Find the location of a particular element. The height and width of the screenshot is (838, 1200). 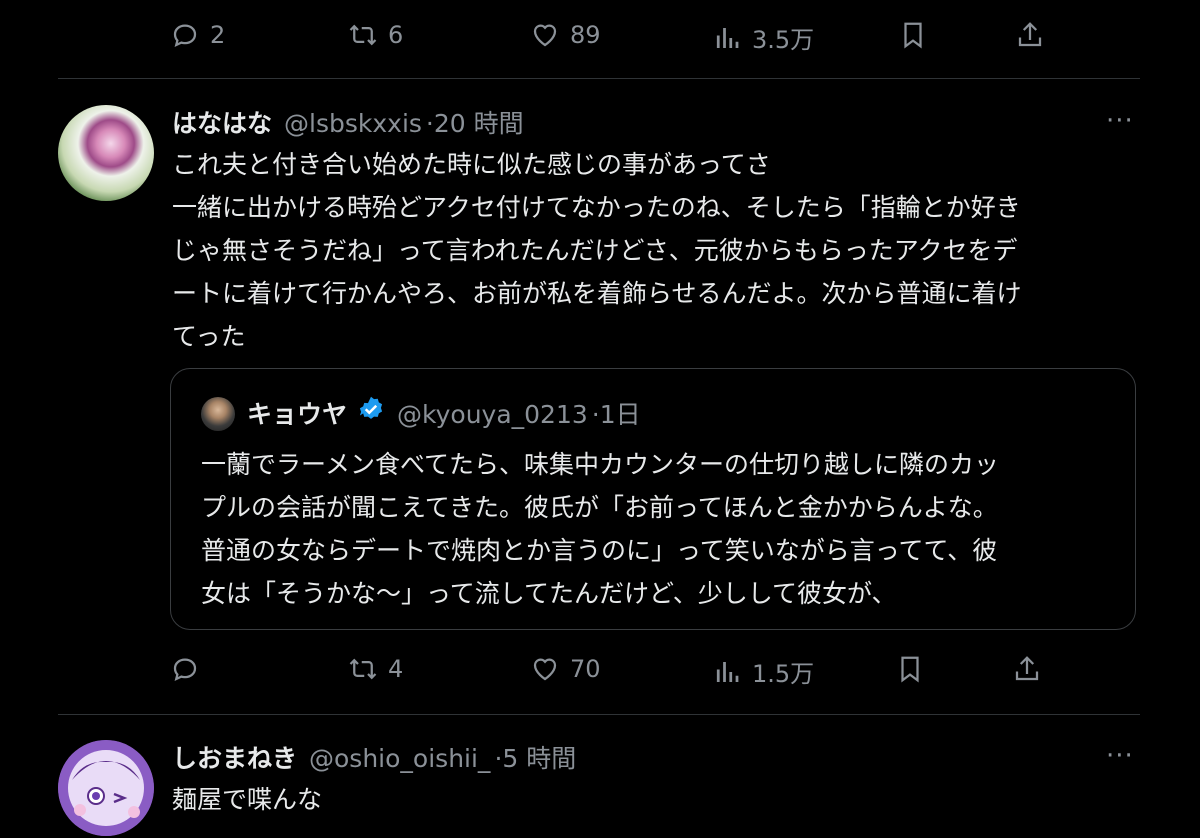

user-handle: @lsbskxxis is located at coordinates (353, 123).